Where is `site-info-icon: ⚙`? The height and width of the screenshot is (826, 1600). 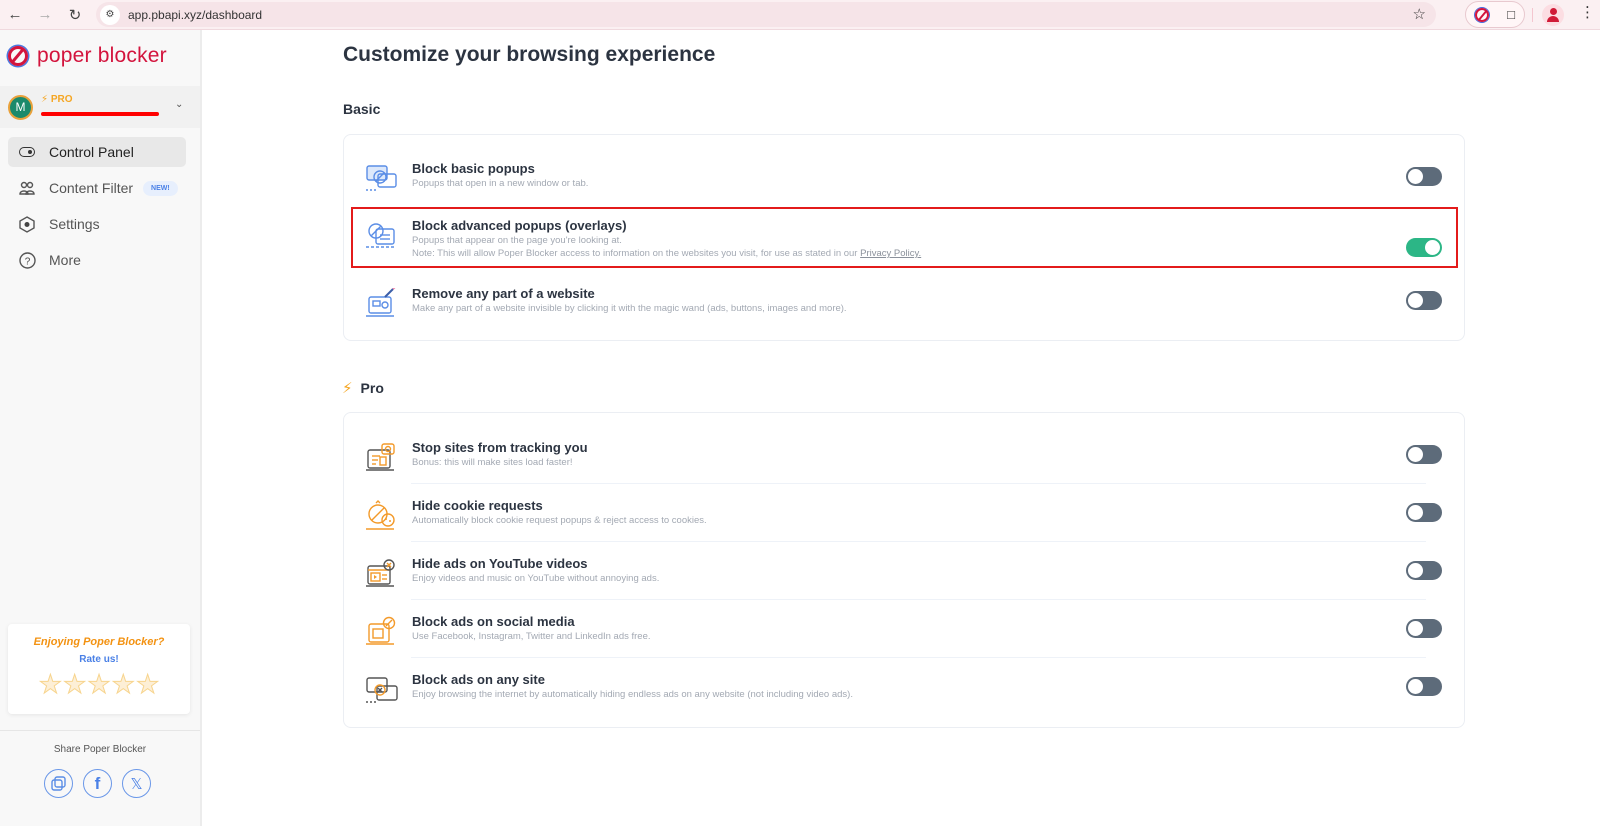
site-info-icon: ⚙ is located at coordinates (110, 14).